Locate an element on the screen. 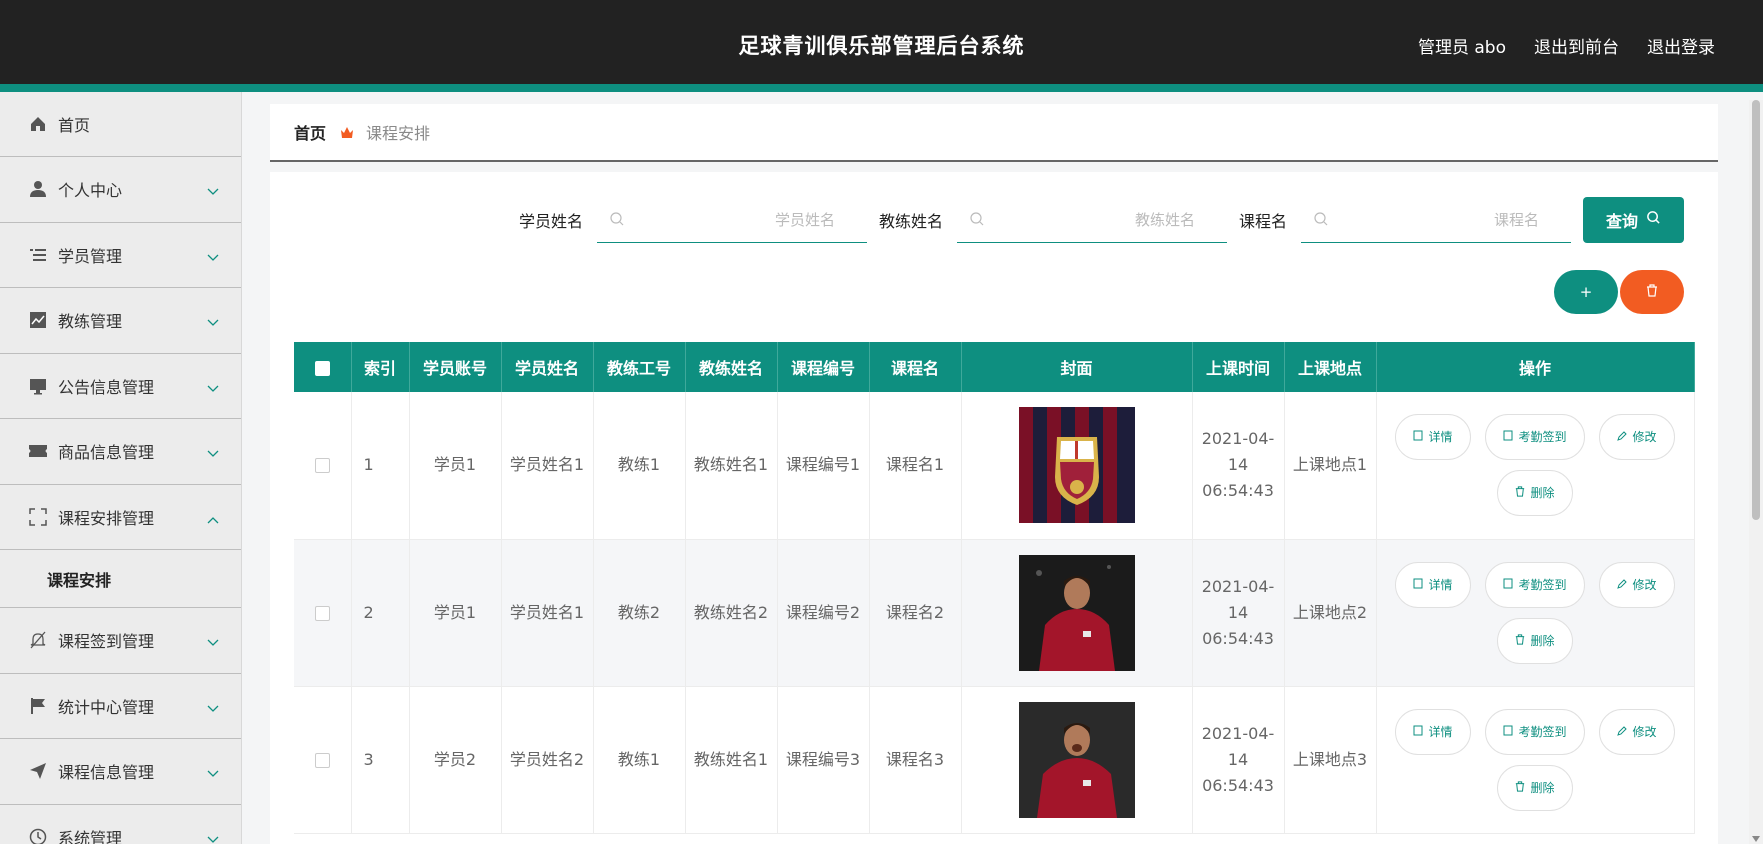 The height and width of the screenshot is (844, 1763). scroll-down-arrow-icon is located at coordinates (1756, 839).